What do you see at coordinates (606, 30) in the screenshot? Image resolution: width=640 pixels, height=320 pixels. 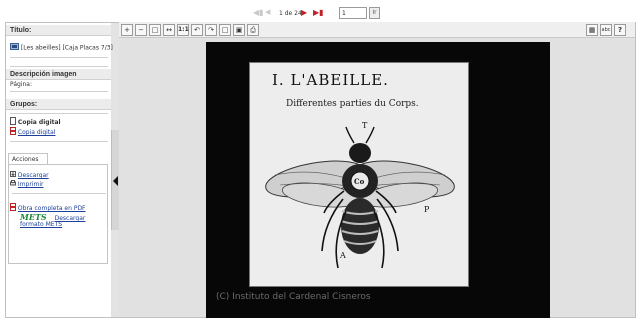 I see `text-view-icon: abc` at bounding box center [606, 30].